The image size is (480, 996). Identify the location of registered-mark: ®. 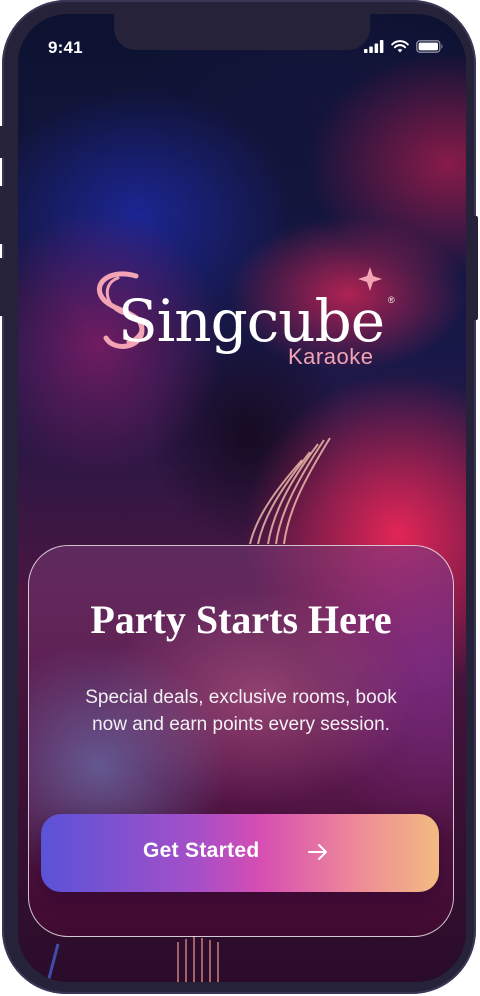
(391, 300).